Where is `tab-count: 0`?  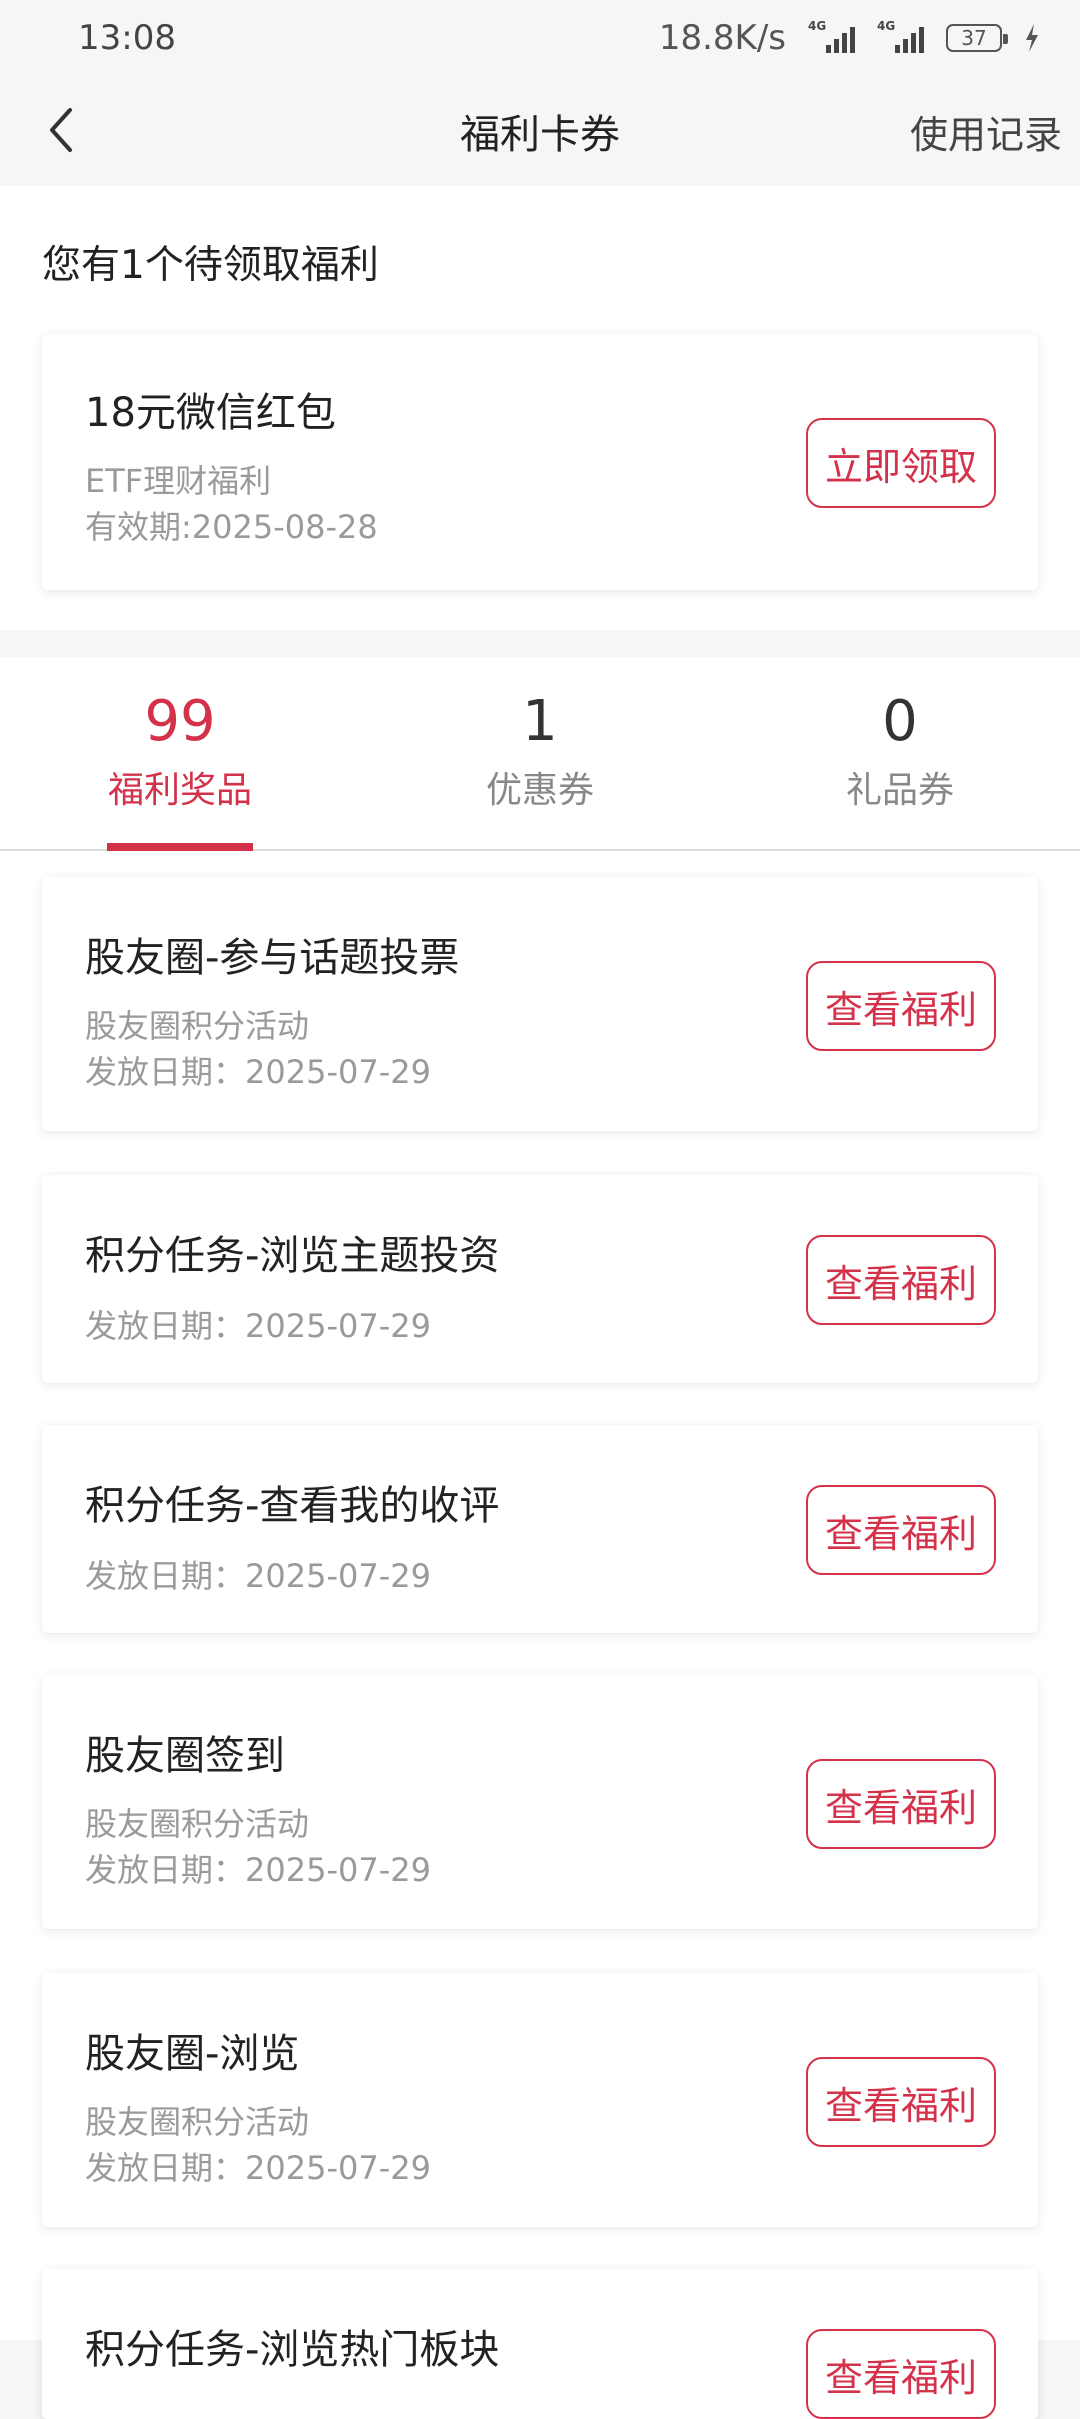 tab-count: 0 is located at coordinates (900, 721).